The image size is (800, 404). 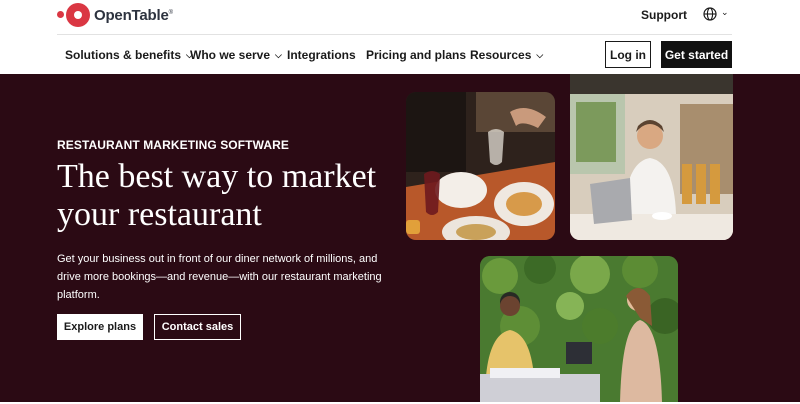 I want to click on nav-item-who-we-serve: Who we serve ⌵, so click(x=236, y=55).